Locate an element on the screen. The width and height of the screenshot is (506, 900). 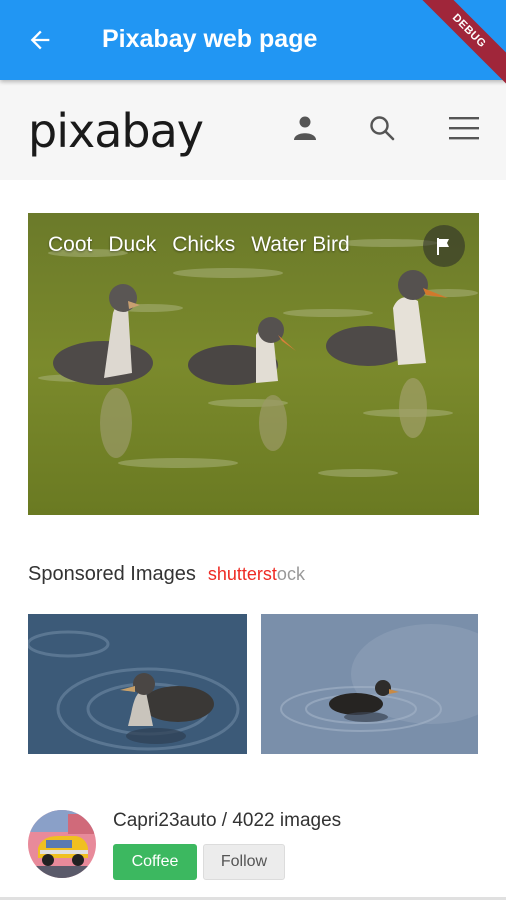
tag-coot: Coot is located at coordinates (70, 245).